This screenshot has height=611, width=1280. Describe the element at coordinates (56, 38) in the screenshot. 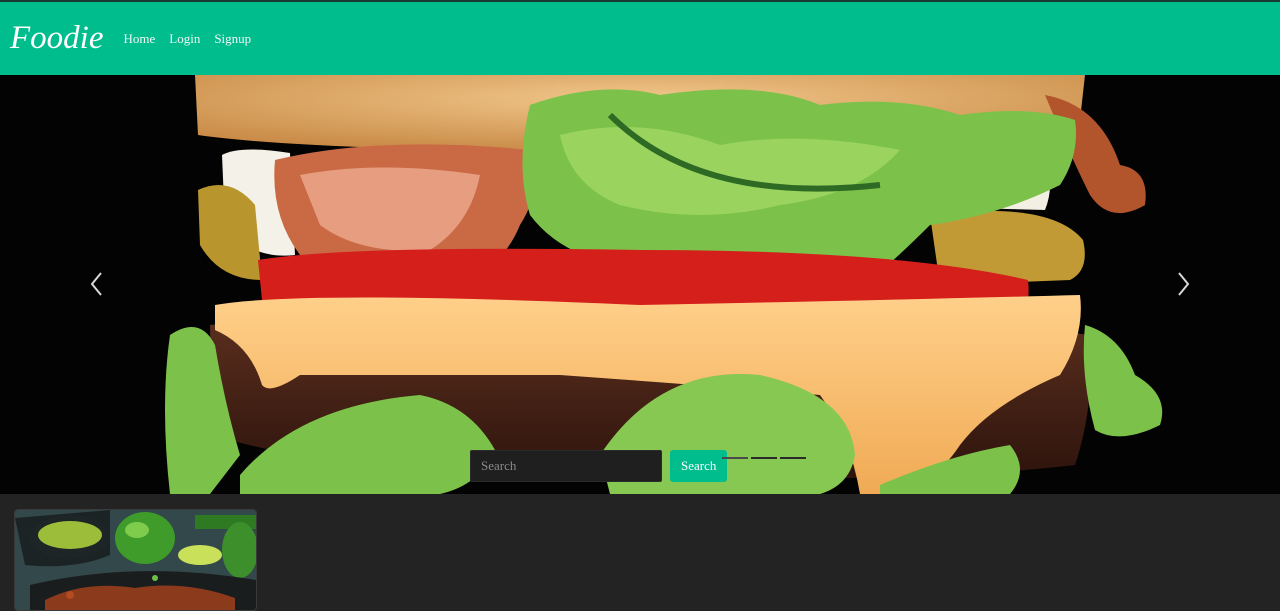

I see `brand-logo: Foodie` at that location.